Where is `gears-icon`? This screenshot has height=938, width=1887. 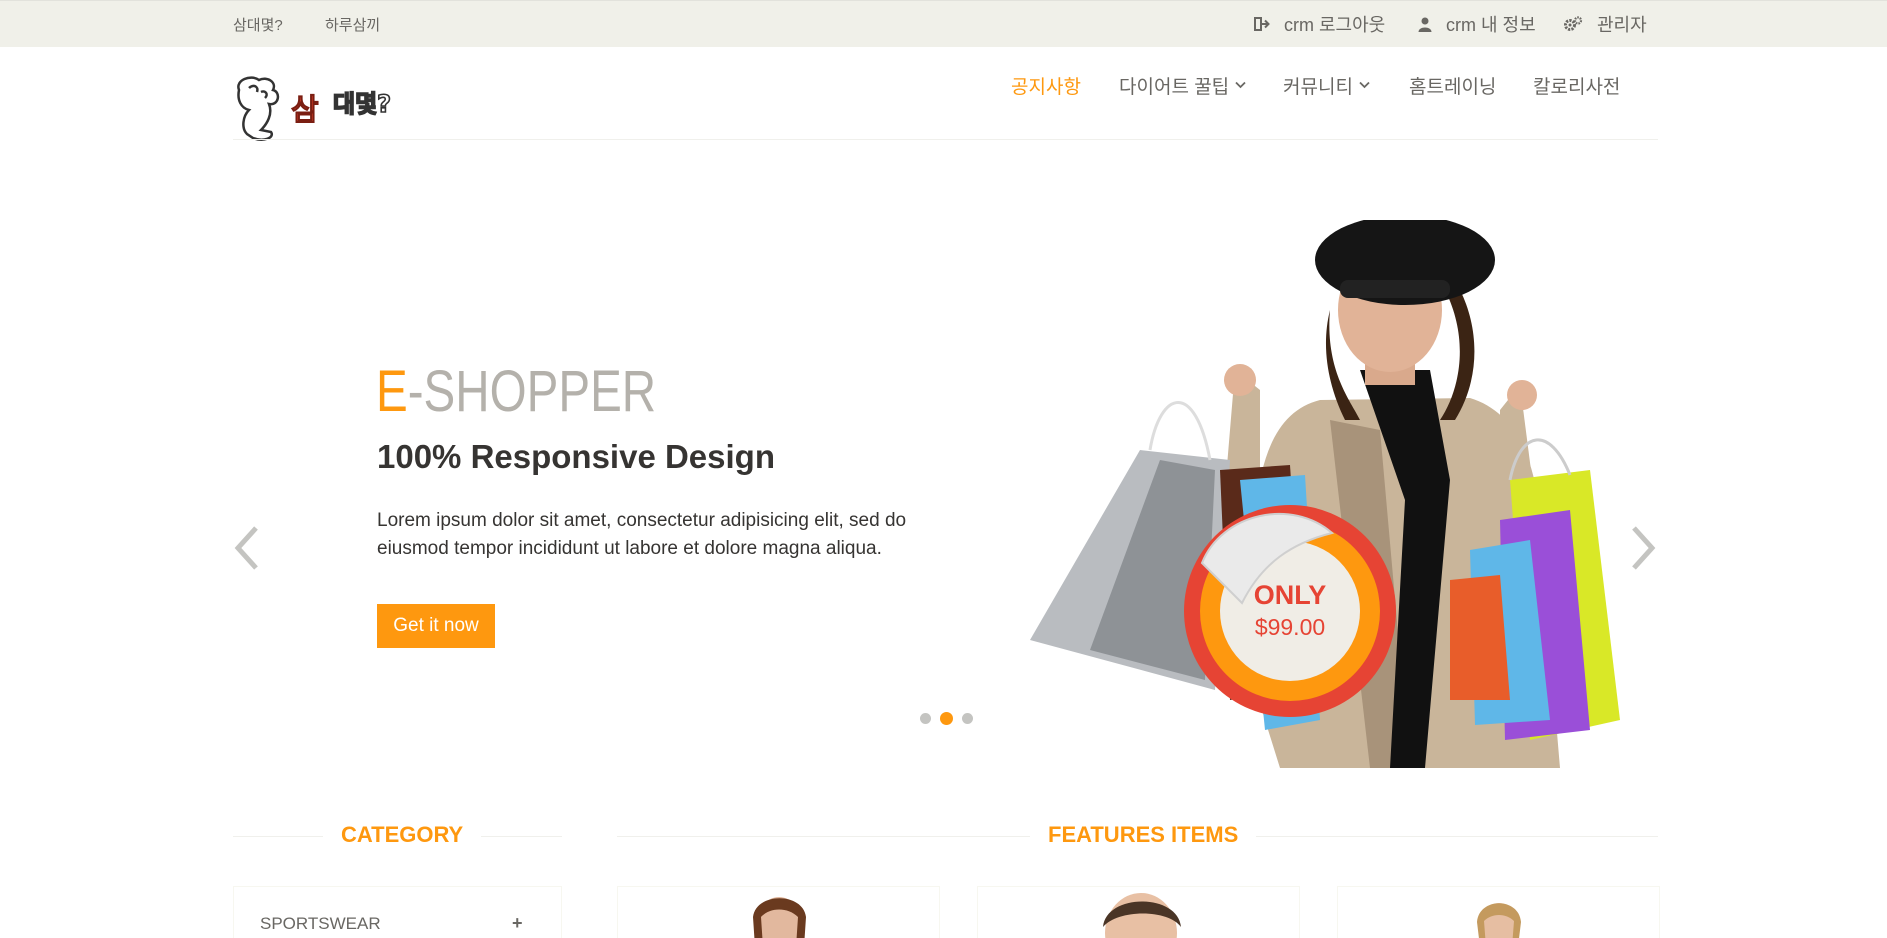 gears-icon is located at coordinates (1573, 23).